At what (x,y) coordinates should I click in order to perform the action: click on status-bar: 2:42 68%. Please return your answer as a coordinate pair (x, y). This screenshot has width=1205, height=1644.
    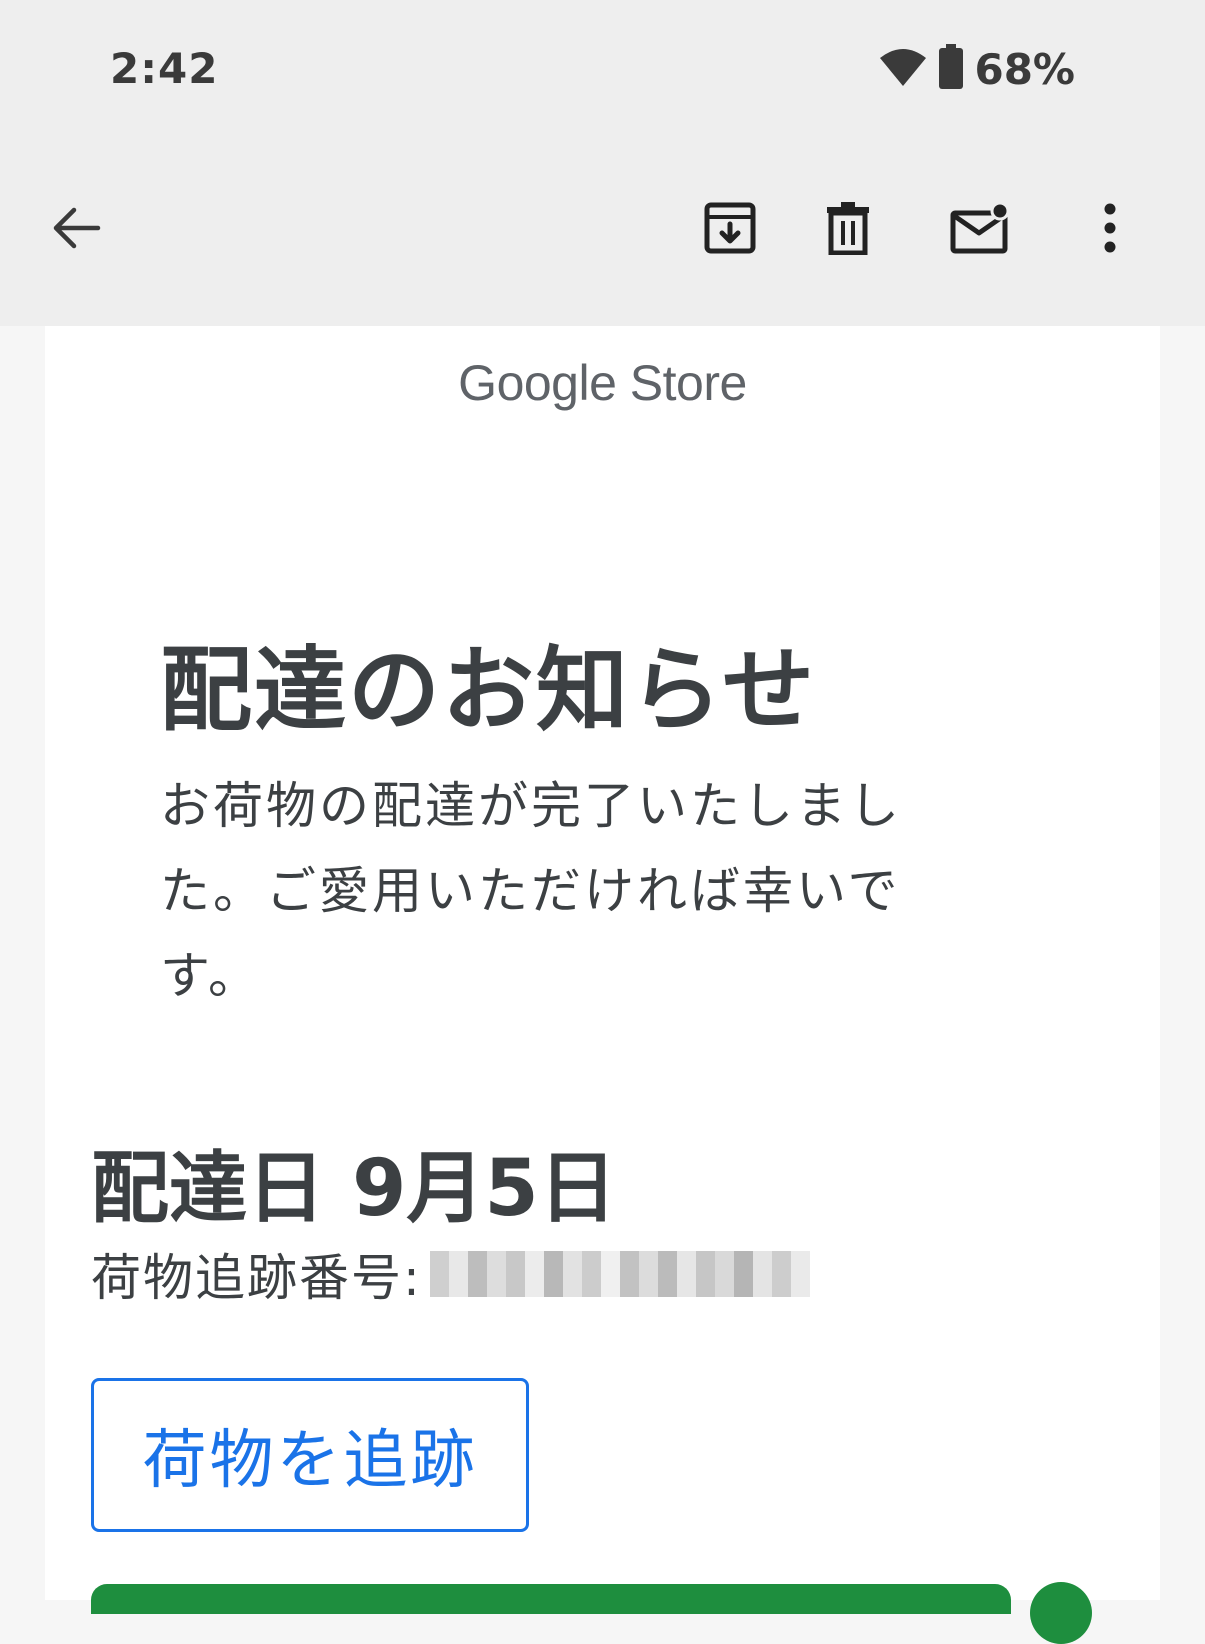
    Looking at the image, I should click on (602, 75).